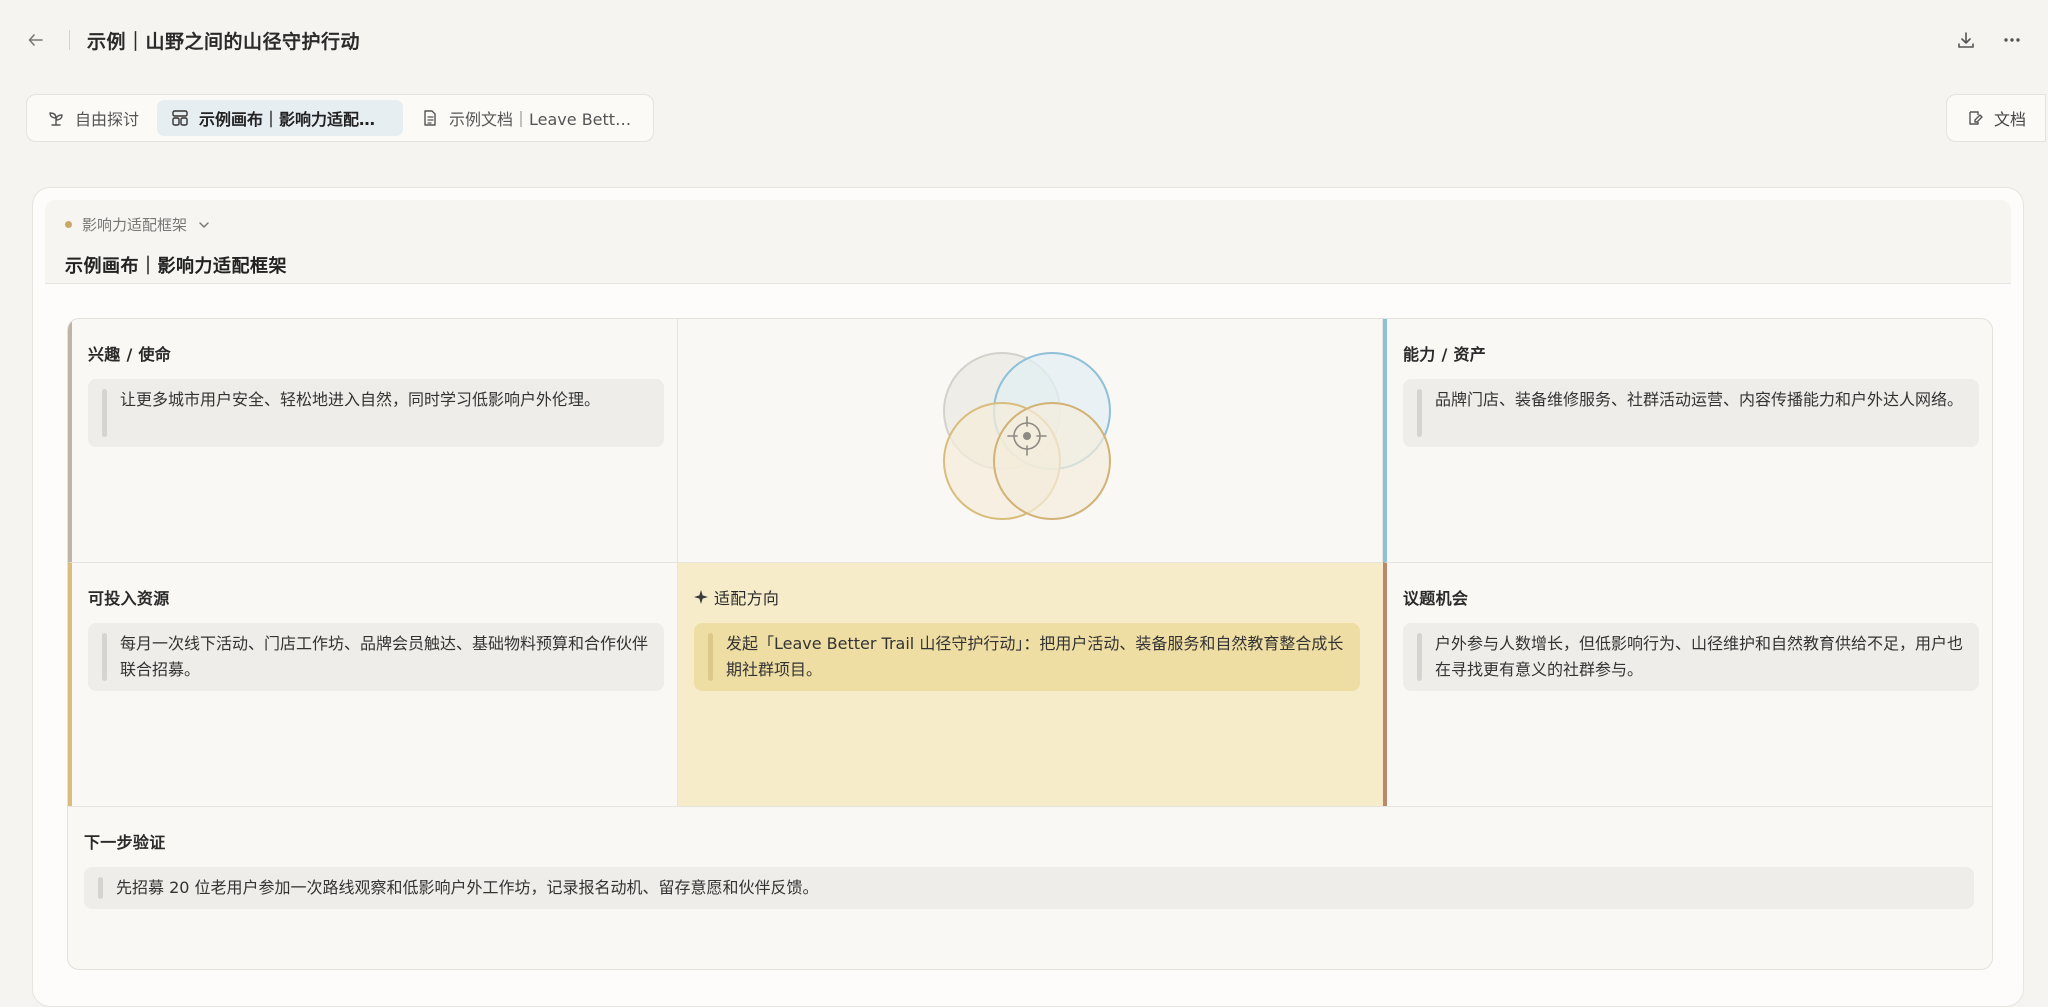 This screenshot has height=1007, width=2048. I want to click on tab-free-discussion: 自由探讨, so click(93, 118).